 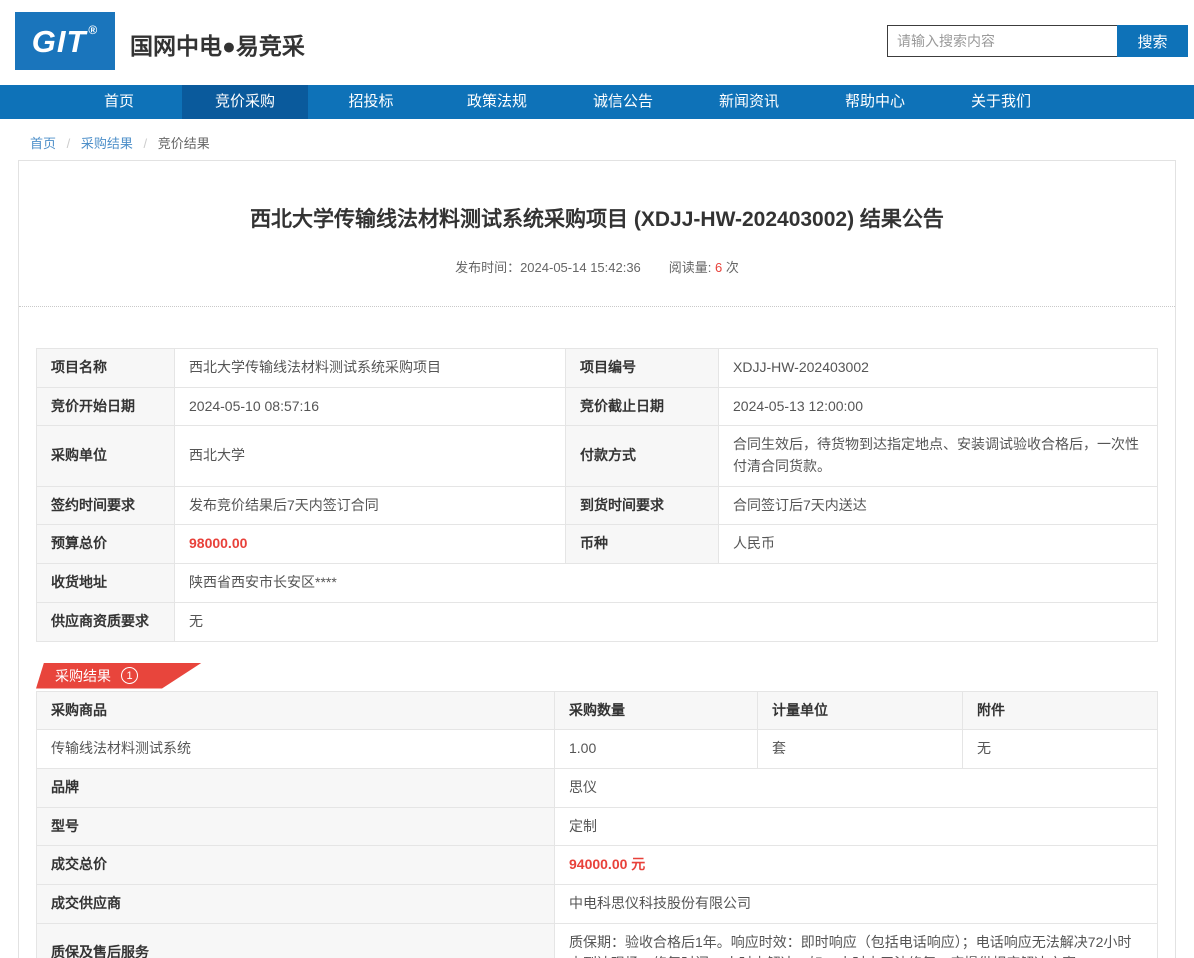 What do you see at coordinates (105, 406) in the screenshot?
I see `info-label: 竞价开始日期` at bounding box center [105, 406].